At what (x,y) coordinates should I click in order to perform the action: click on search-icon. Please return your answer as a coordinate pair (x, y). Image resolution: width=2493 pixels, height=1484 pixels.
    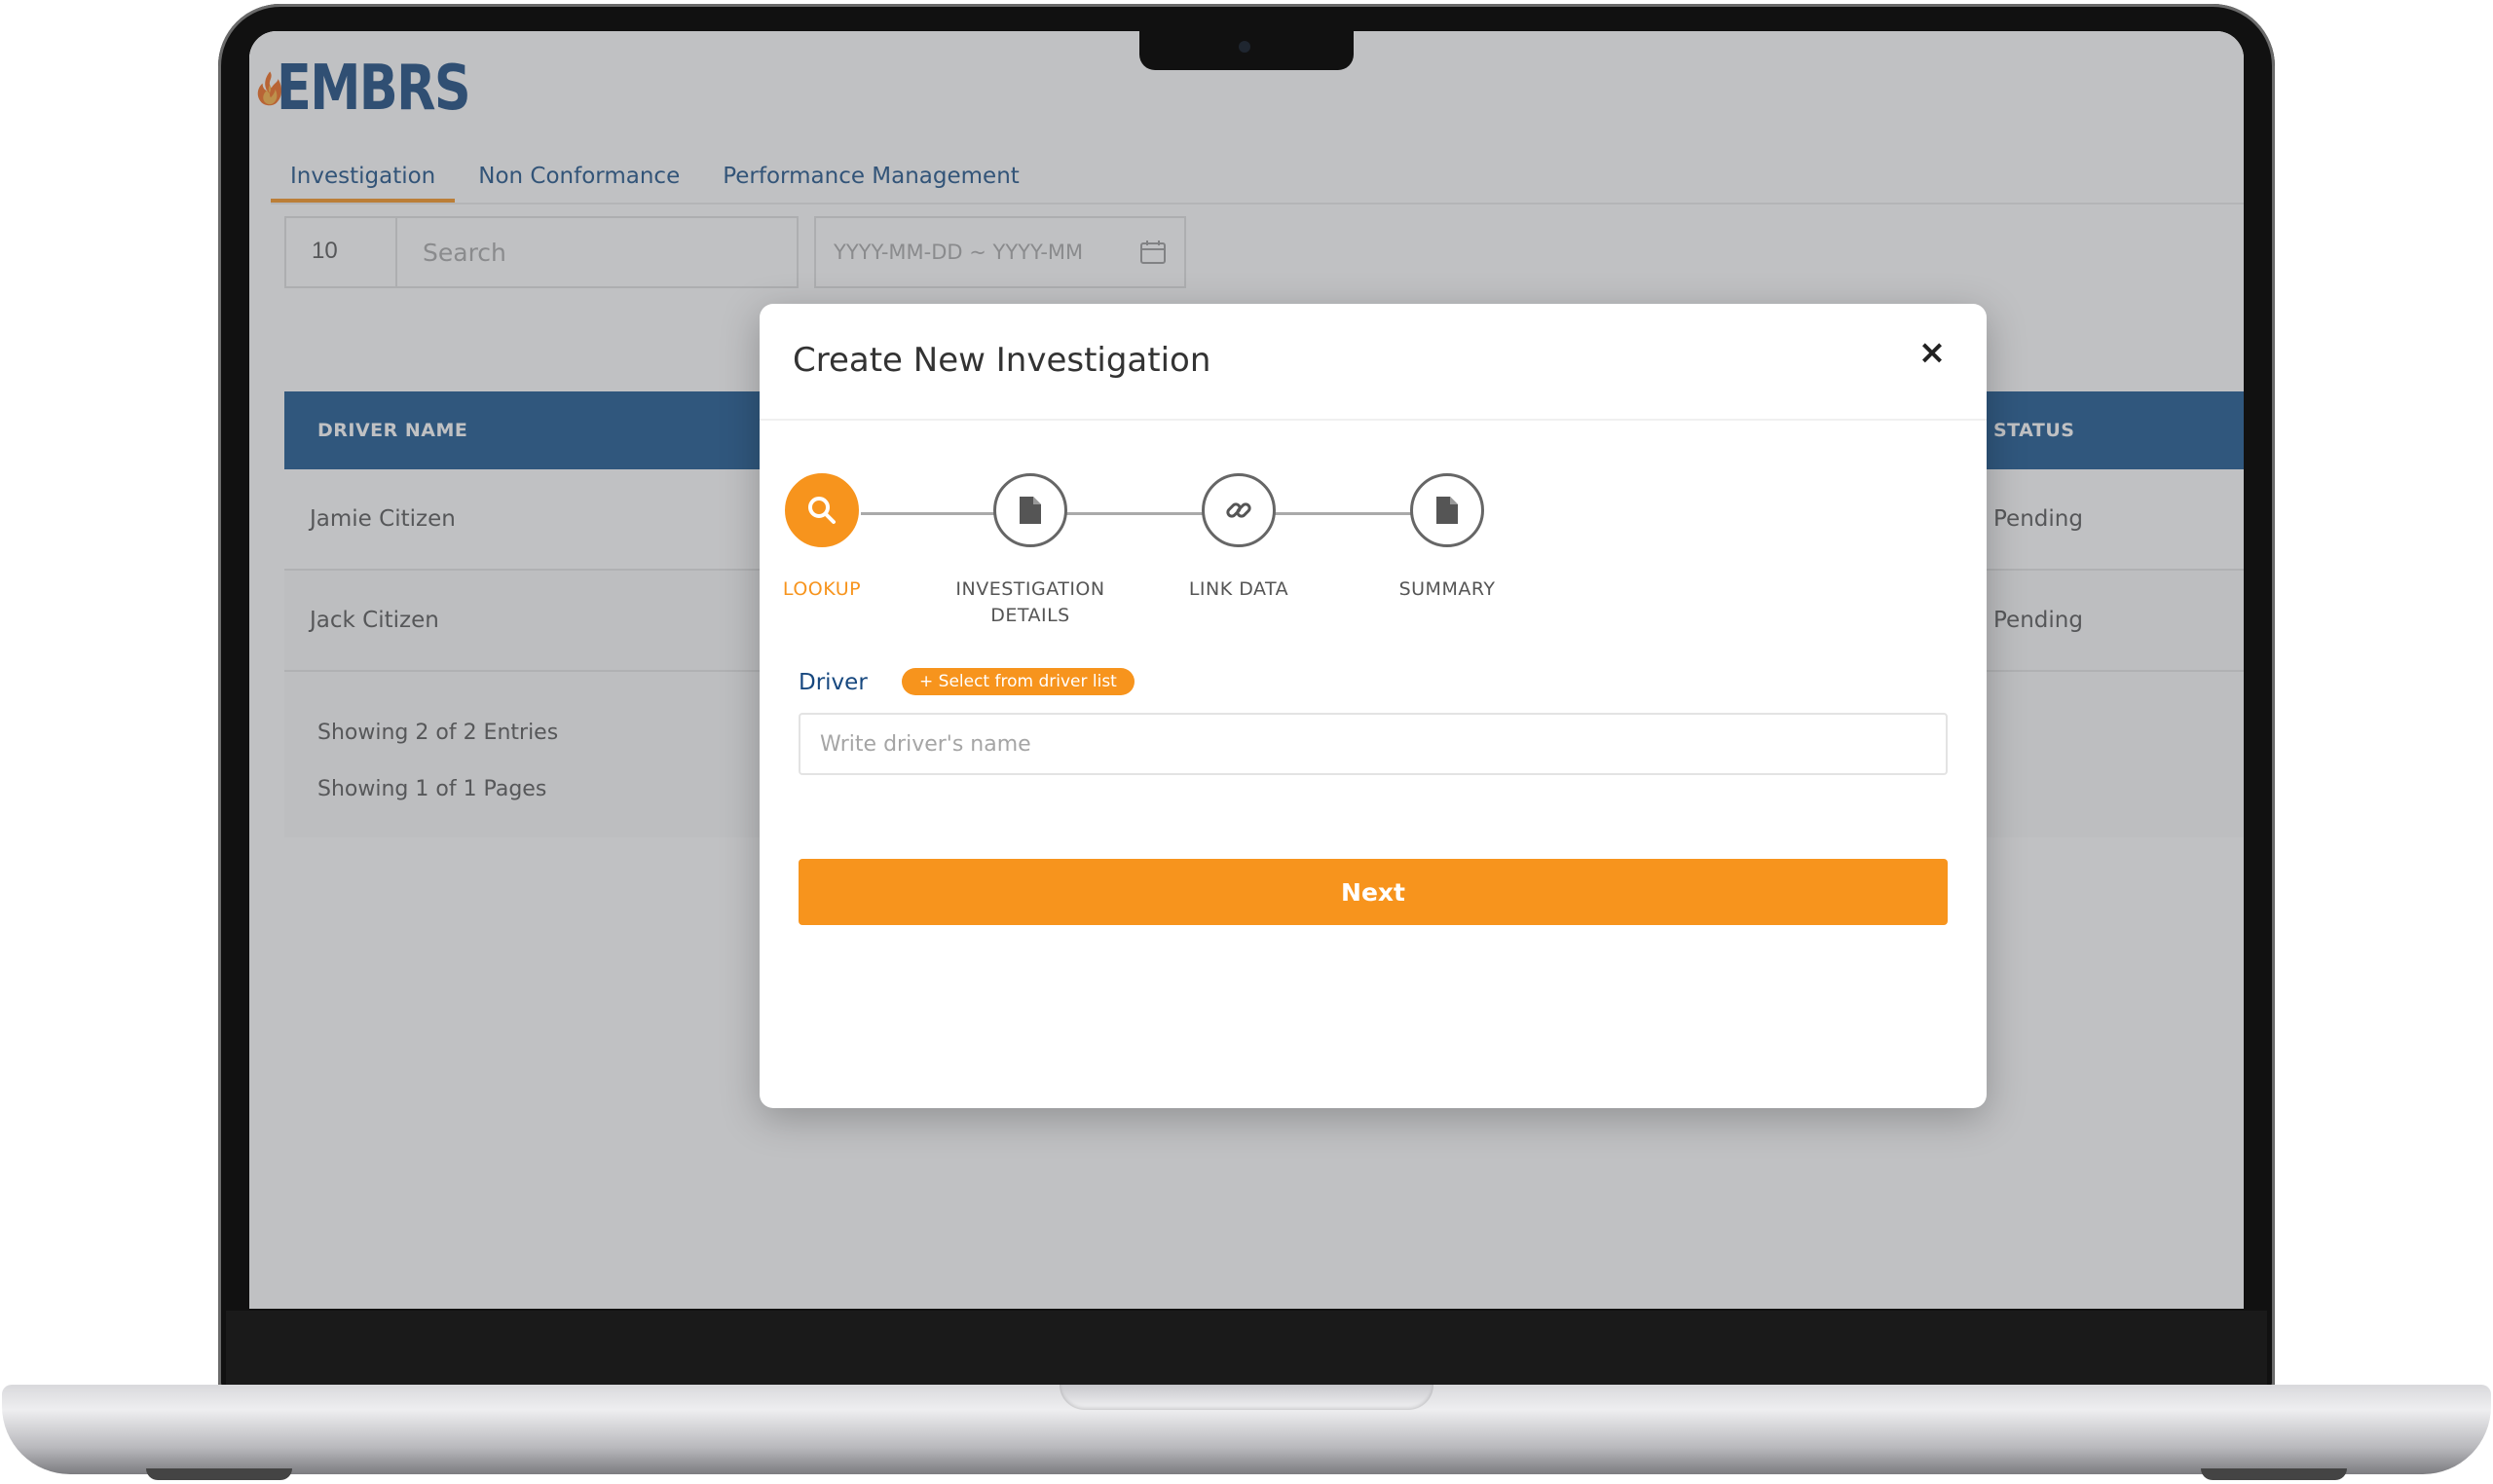
    Looking at the image, I should click on (822, 511).